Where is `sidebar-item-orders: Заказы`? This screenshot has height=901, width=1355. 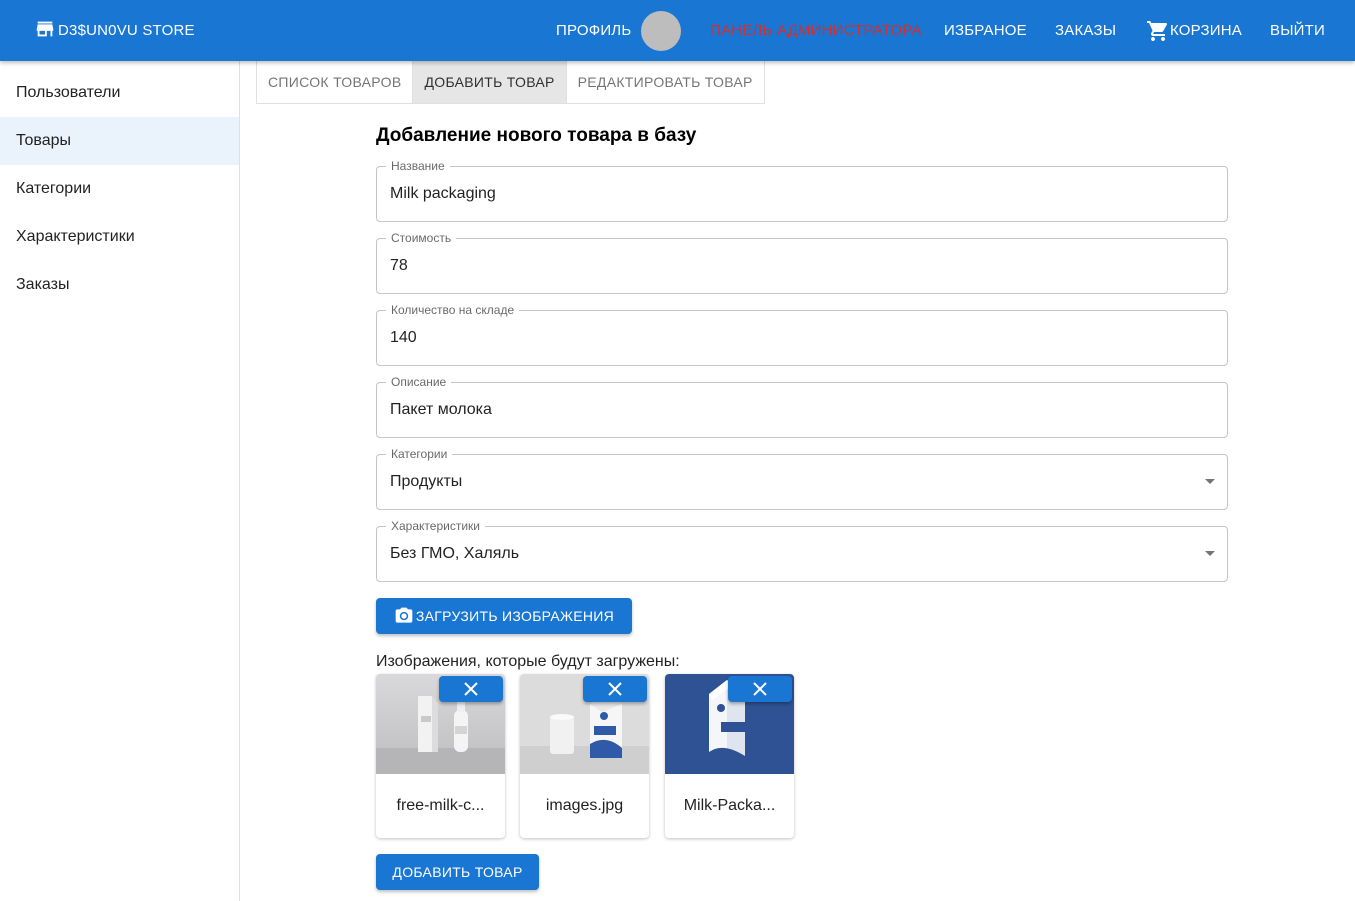 sidebar-item-orders: Заказы is located at coordinates (119, 285).